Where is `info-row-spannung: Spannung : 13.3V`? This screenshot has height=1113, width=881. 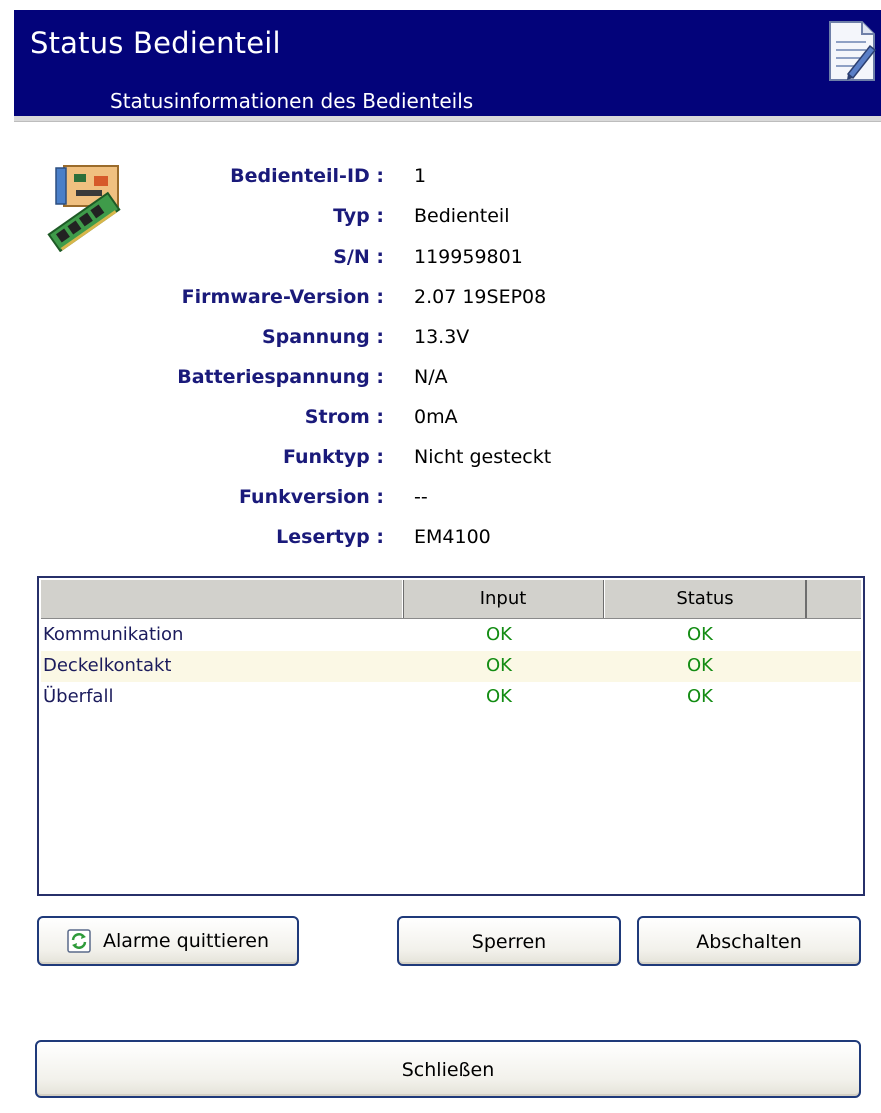
info-row-spannung: Spannung : 13.3V is located at coordinates (440, 341).